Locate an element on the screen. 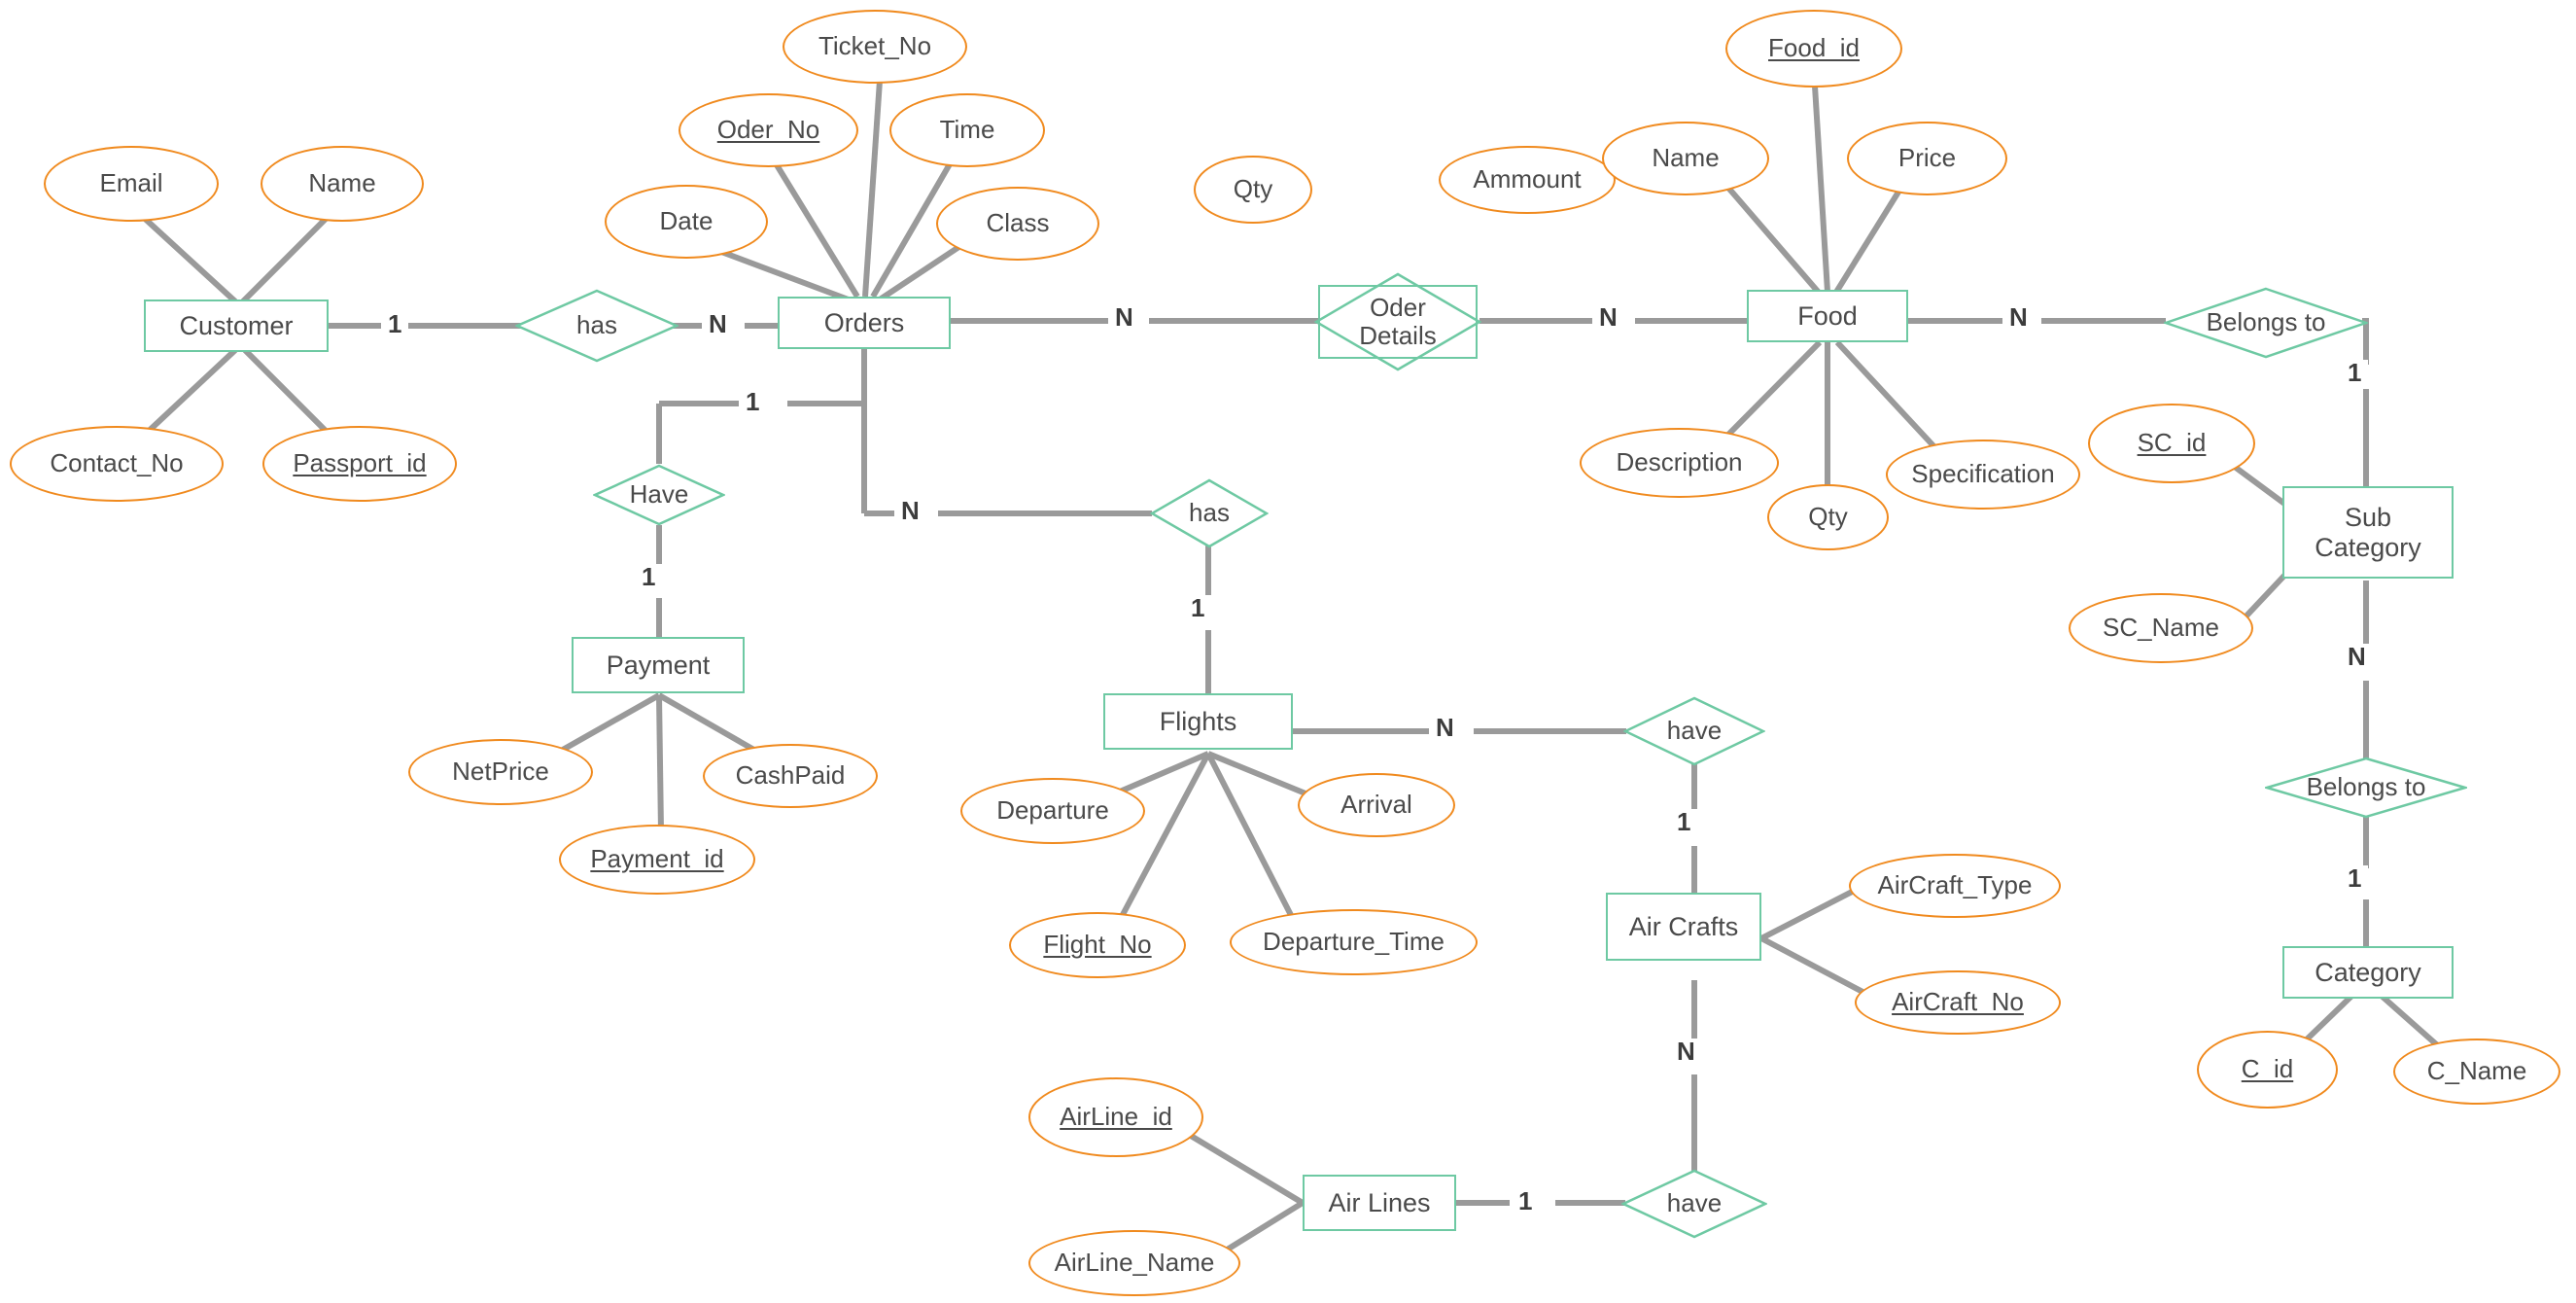 The image size is (2576, 1303). entity-label: Air Crafts is located at coordinates (1683, 926).